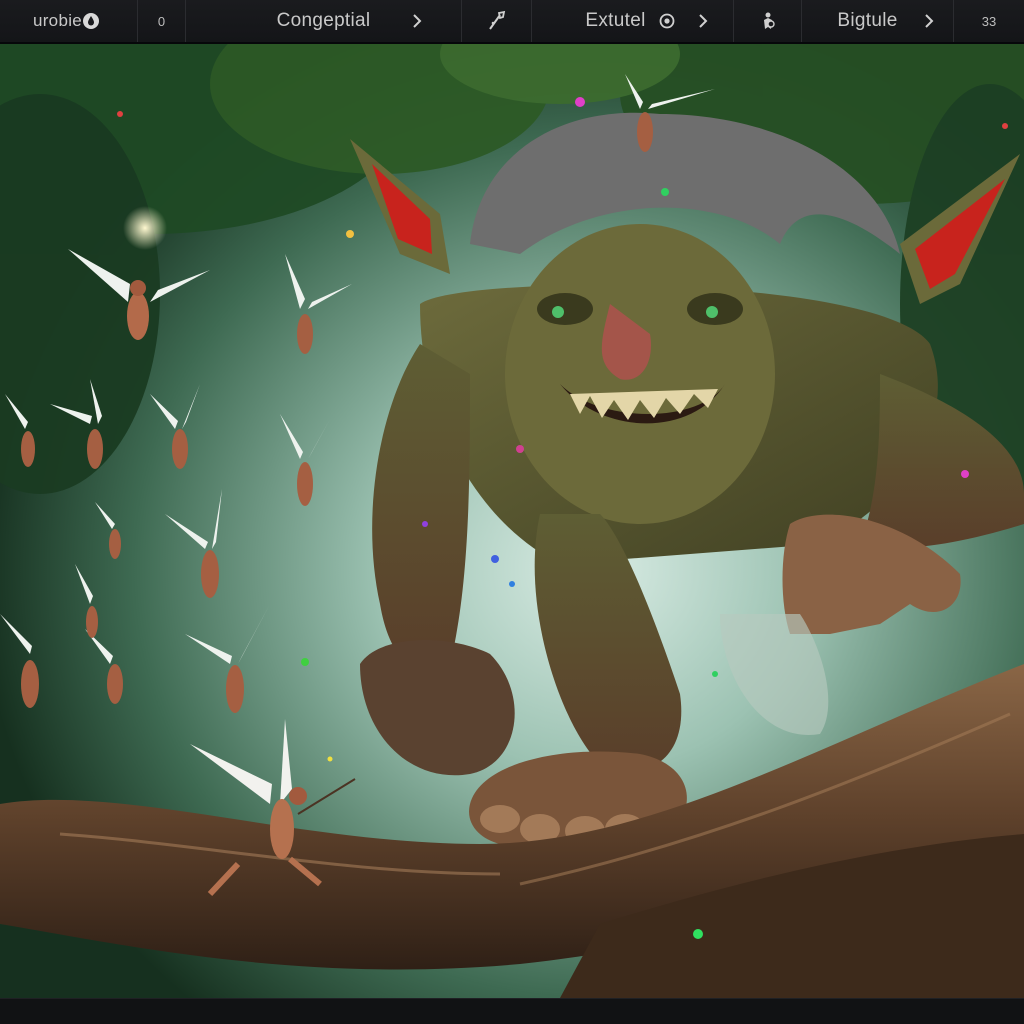 The width and height of the screenshot is (1024, 1024). What do you see at coordinates (667, 21) in the screenshot?
I see `target-icon` at bounding box center [667, 21].